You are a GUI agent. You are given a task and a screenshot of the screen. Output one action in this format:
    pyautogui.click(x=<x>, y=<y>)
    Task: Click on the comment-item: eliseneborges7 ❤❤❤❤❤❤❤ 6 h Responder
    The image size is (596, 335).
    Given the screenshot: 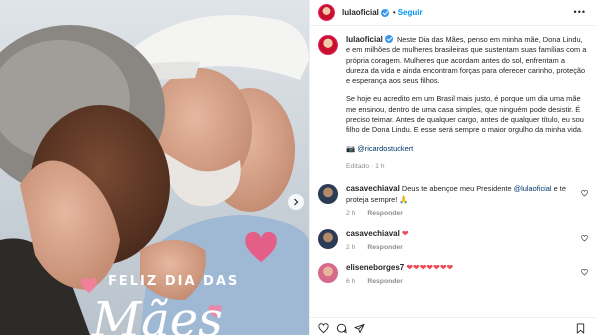 What is the action you would take?
    pyautogui.click(x=453, y=274)
    